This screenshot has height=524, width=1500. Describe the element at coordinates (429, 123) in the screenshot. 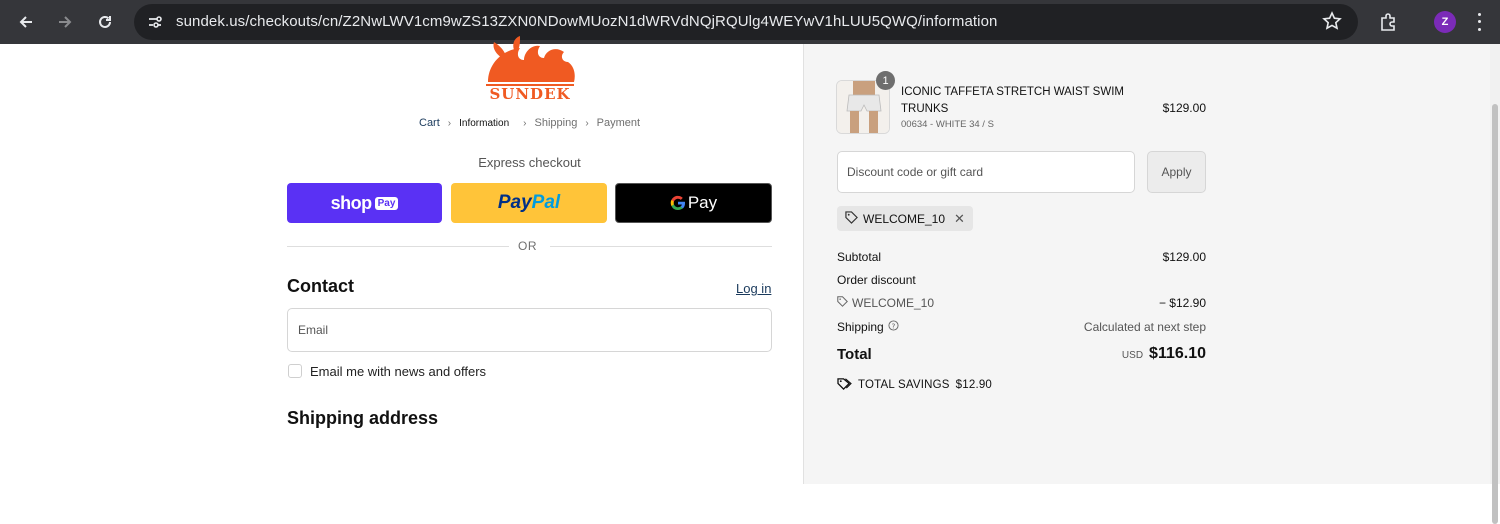

I see `breadcrumb-cart: Cart` at that location.